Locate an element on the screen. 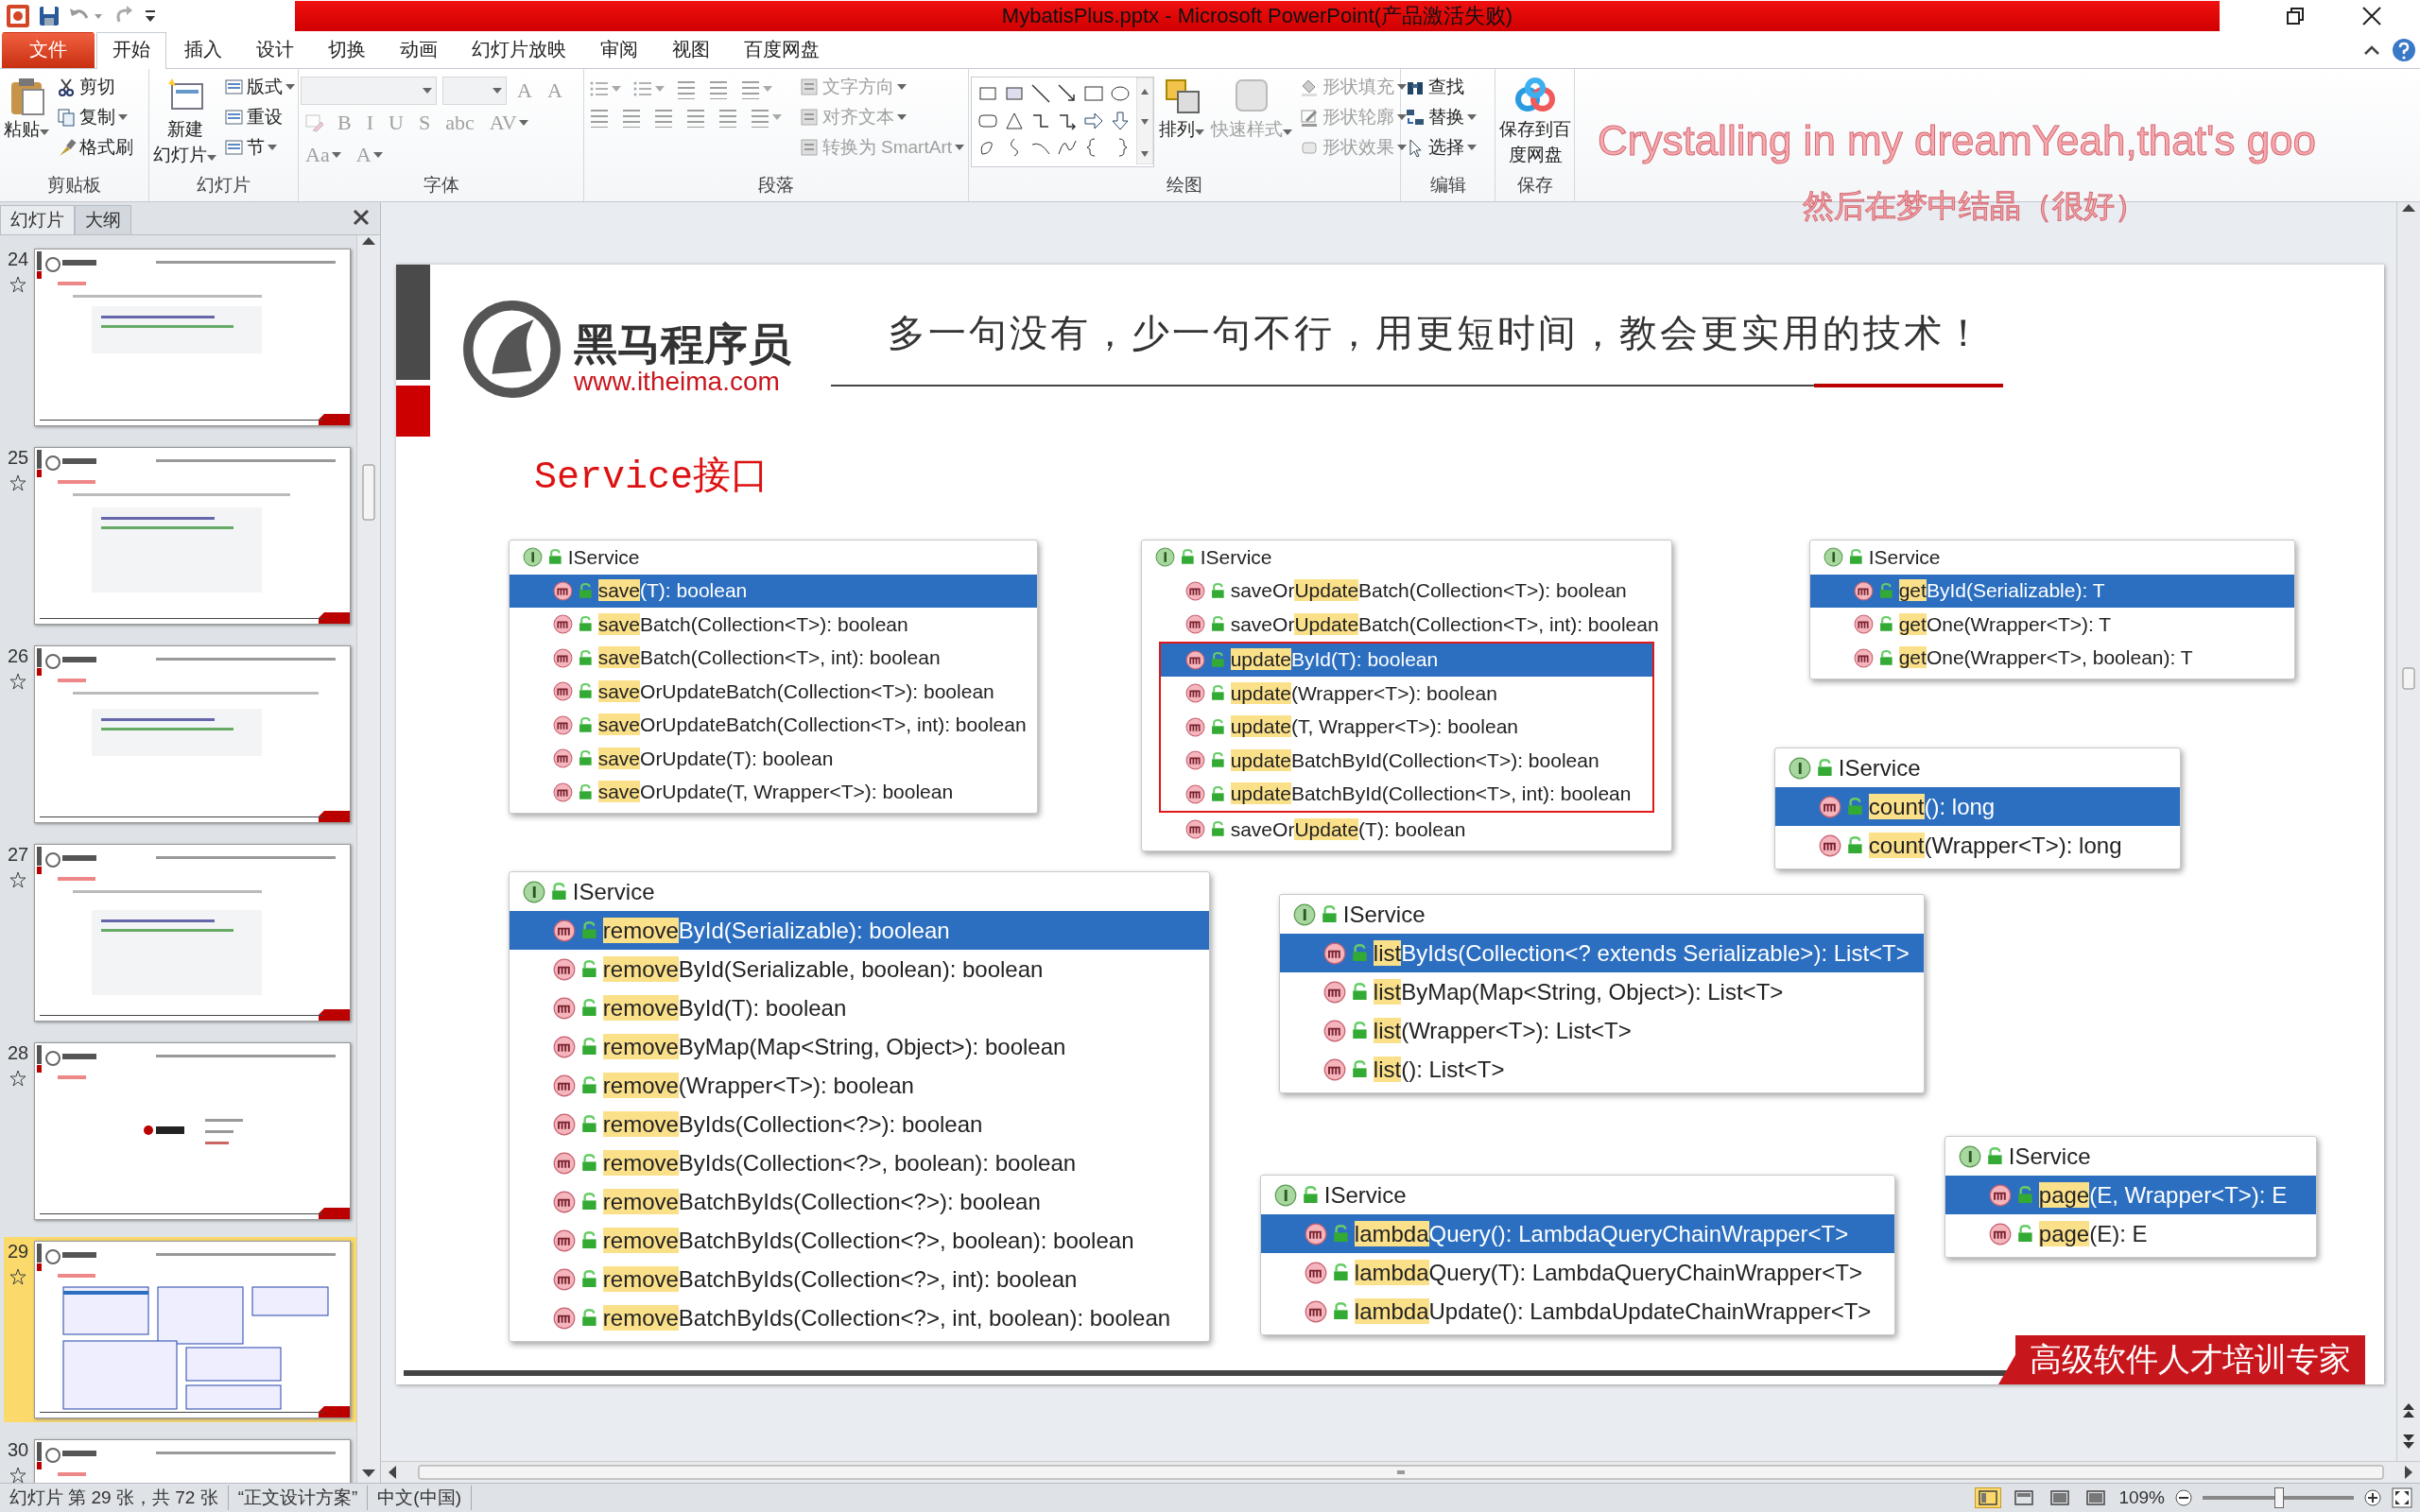 The width and height of the screenshot is (2420, 1512). panel-tab: 幻灯片 is located at coordinates (37, 219).